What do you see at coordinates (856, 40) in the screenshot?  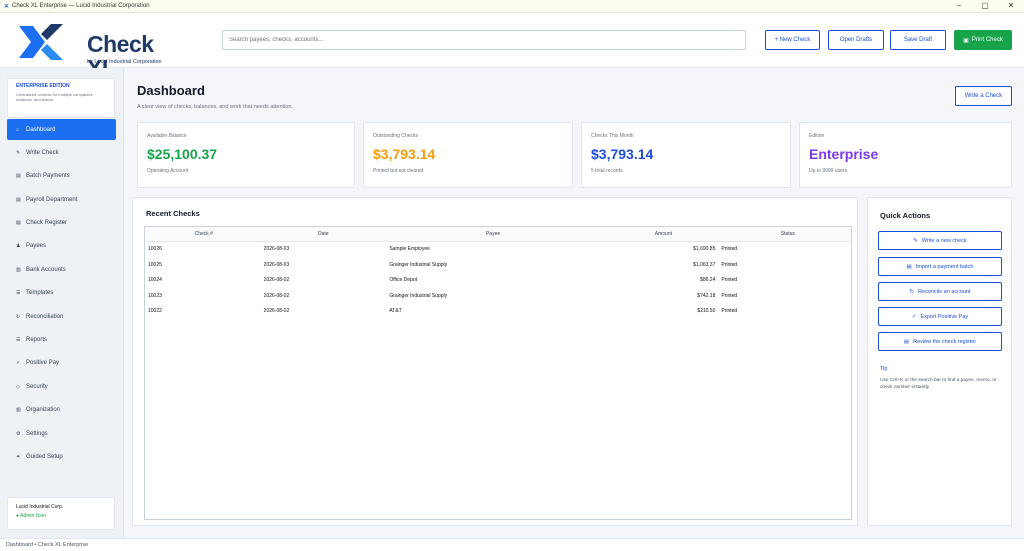 I see `open-drafts-button: Open Drafts` at bounding box center [856, 40].